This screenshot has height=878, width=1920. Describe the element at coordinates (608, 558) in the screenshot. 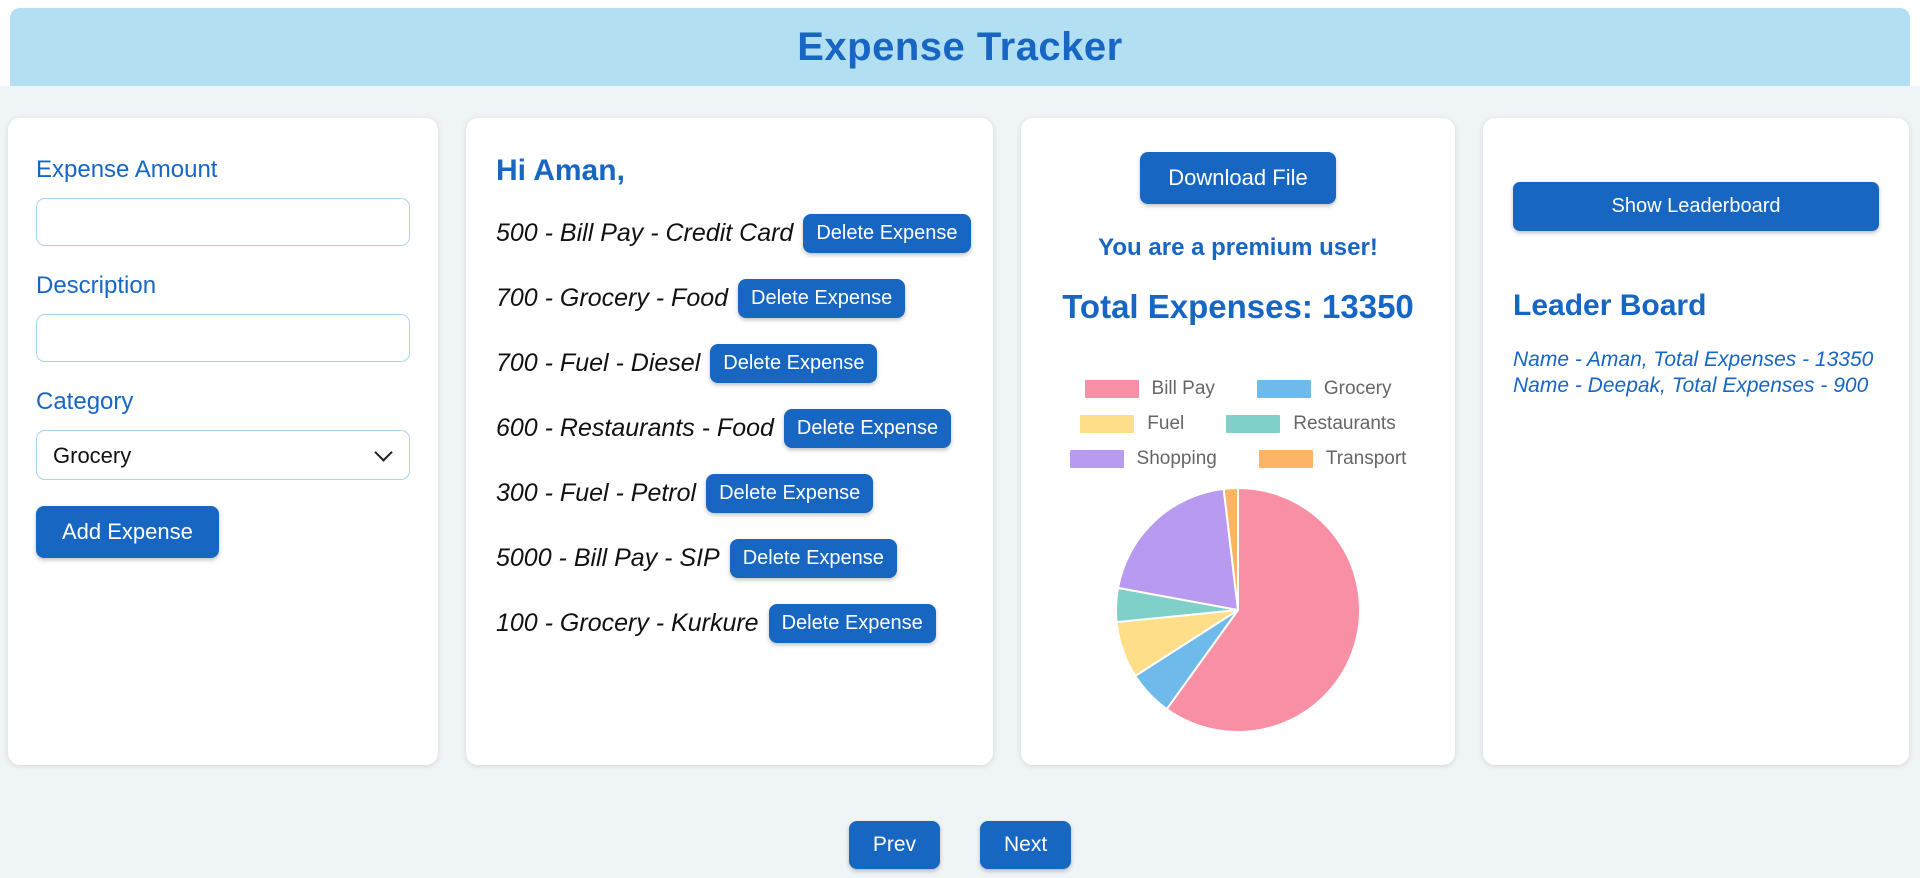

I see `expense-text: 5000 - Bill Pay - SIP` at that location.